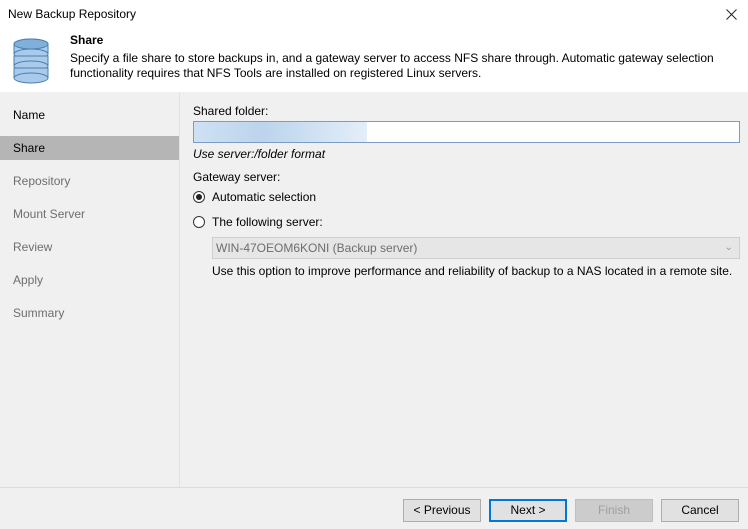  I want to click on step-mount-server: Mount Server, so click(49, 214).